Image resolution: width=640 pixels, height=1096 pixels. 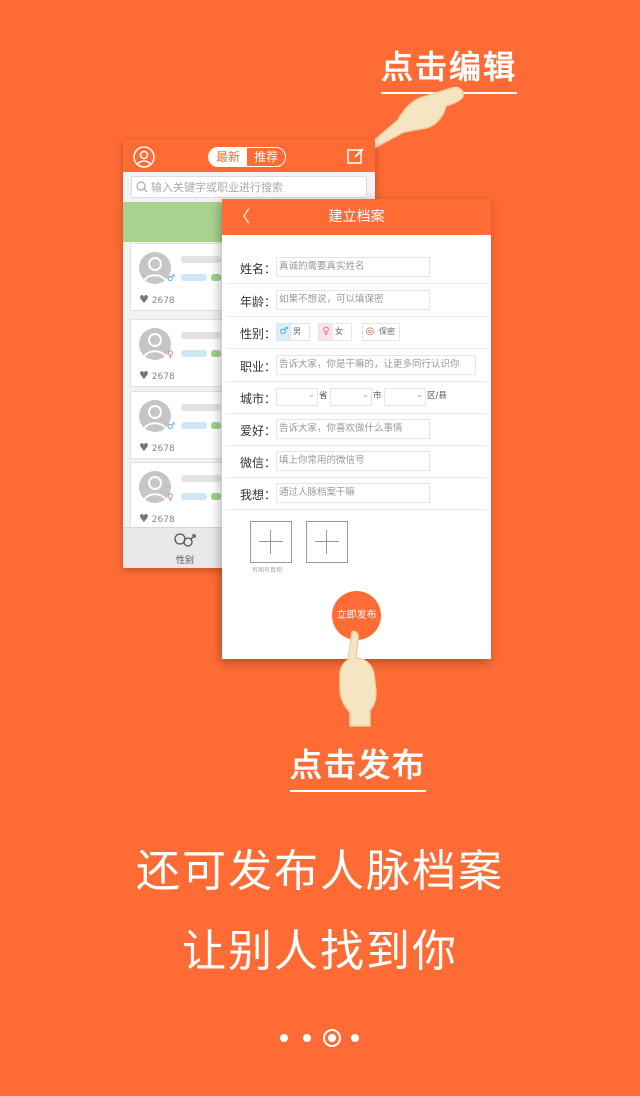 I want to click on user-profile-icon, so click(x=144, y=157).